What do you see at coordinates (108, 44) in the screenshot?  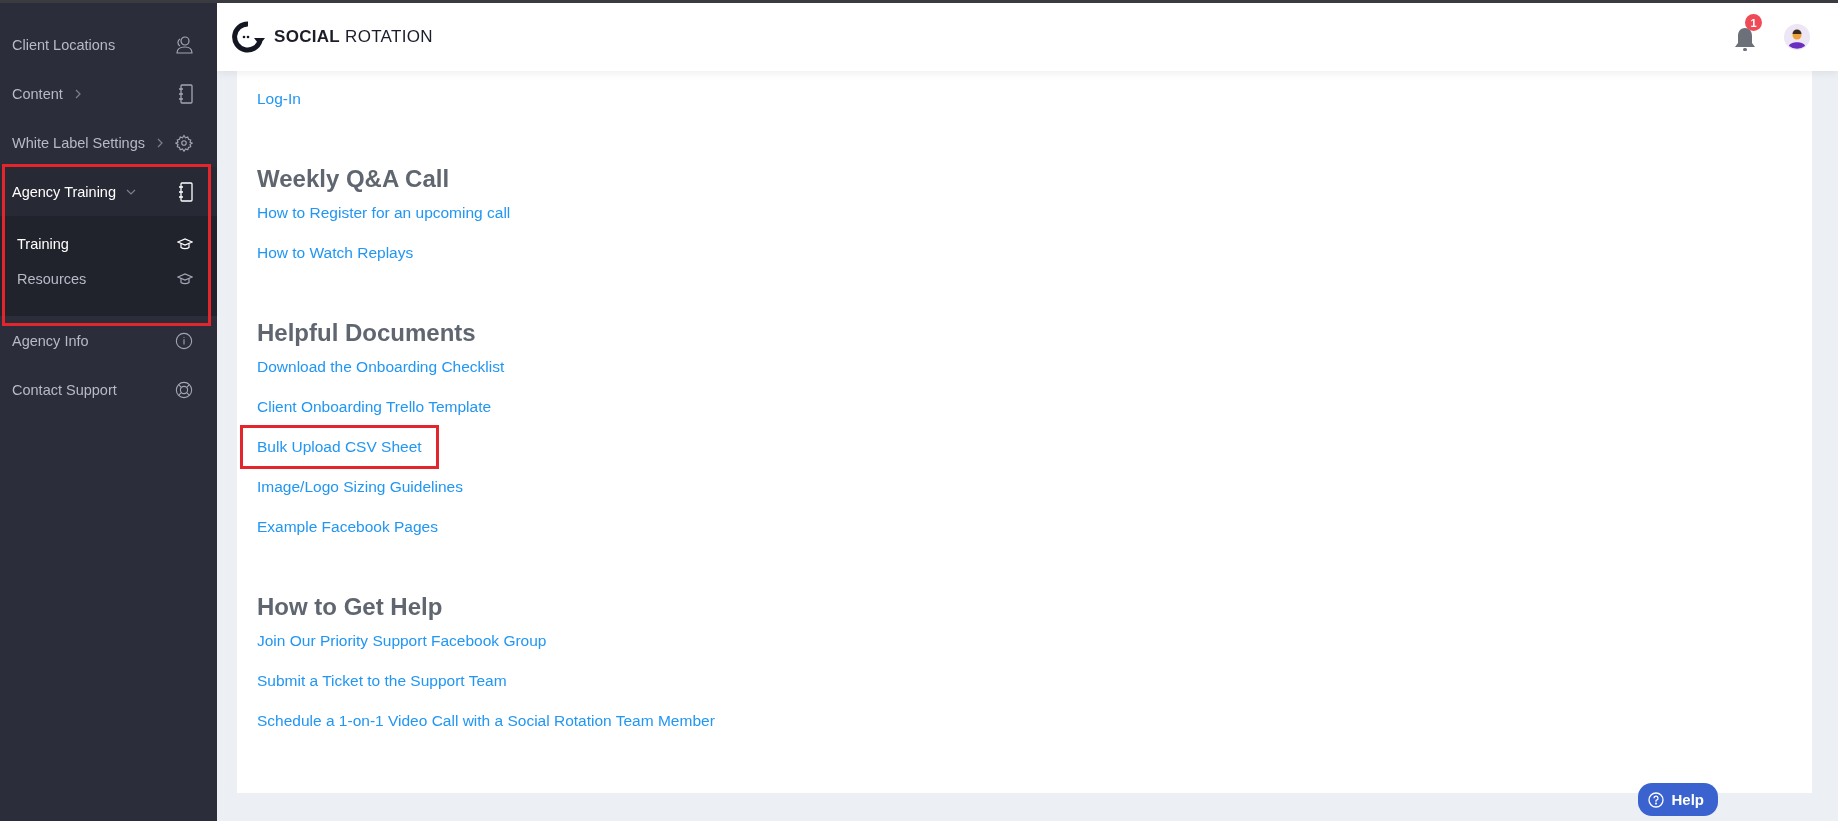 I see `sidebar-item: Client Locations` at bounding box center [108, 44].